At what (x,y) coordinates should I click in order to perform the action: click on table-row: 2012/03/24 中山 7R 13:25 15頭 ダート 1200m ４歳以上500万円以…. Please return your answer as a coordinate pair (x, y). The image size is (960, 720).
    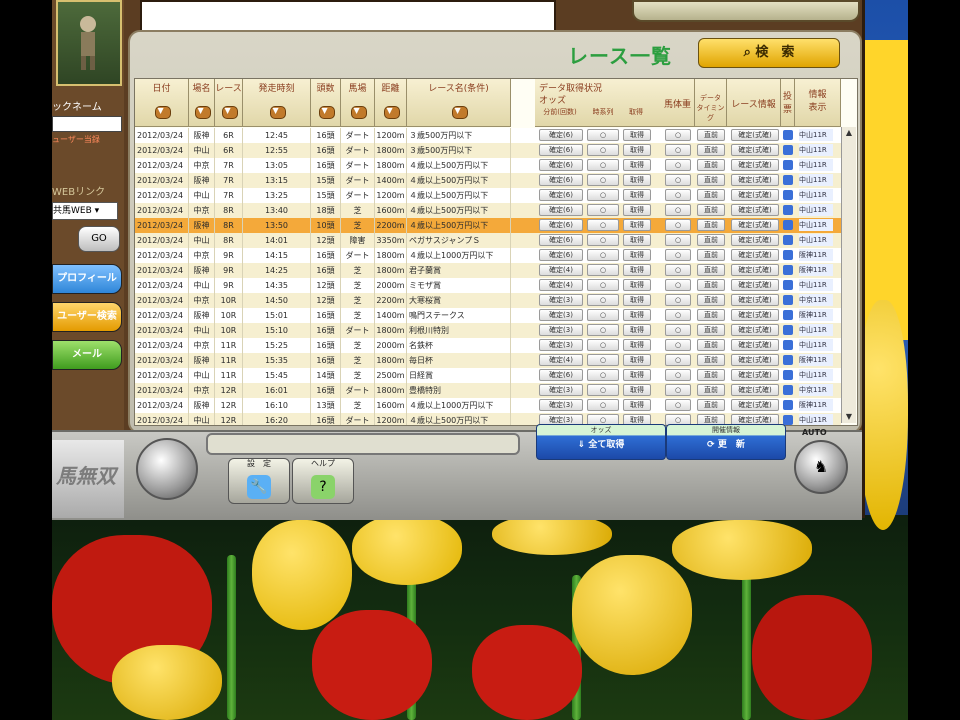
    Looking at the image, I should click on (488, 195).